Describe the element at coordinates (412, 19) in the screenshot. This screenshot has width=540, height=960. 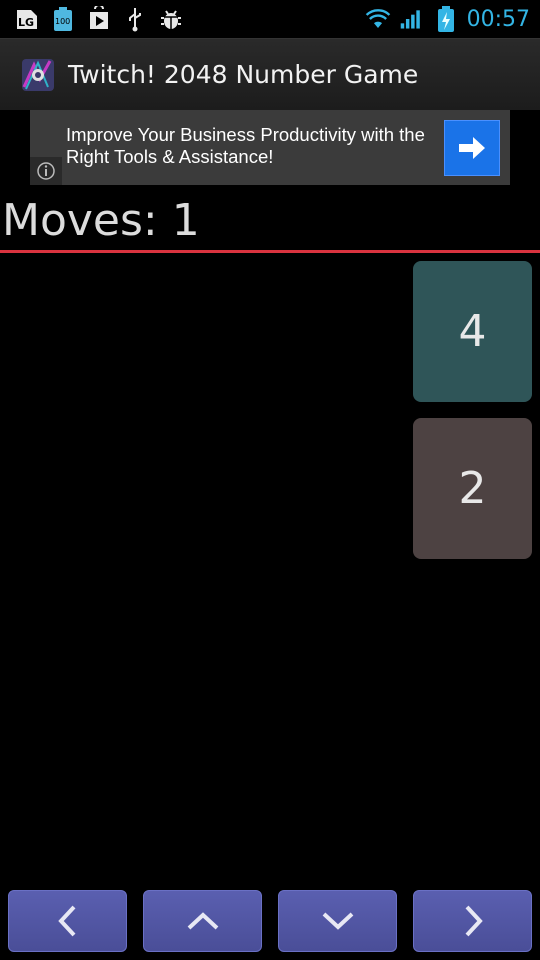
I see `signal-icon` at that location.